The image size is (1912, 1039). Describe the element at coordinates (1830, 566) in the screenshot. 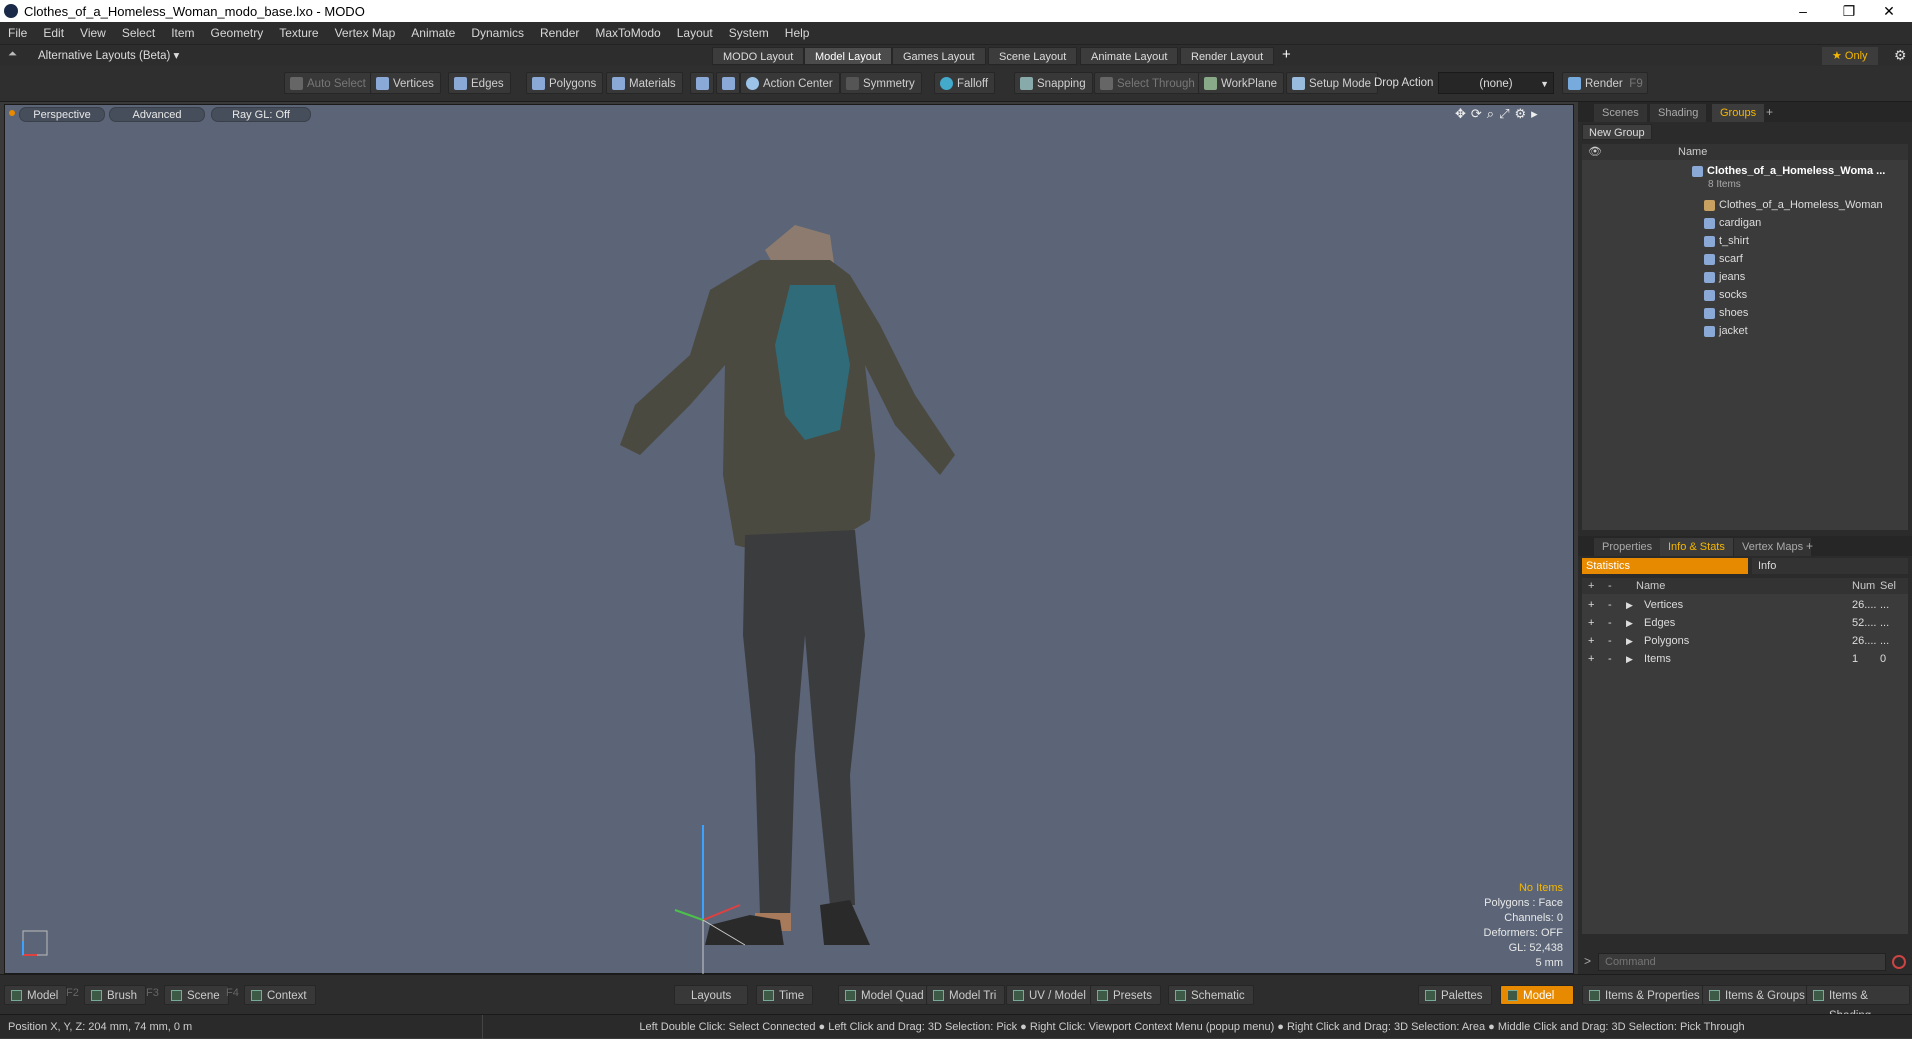

I see `info-tab: Info` at that location.